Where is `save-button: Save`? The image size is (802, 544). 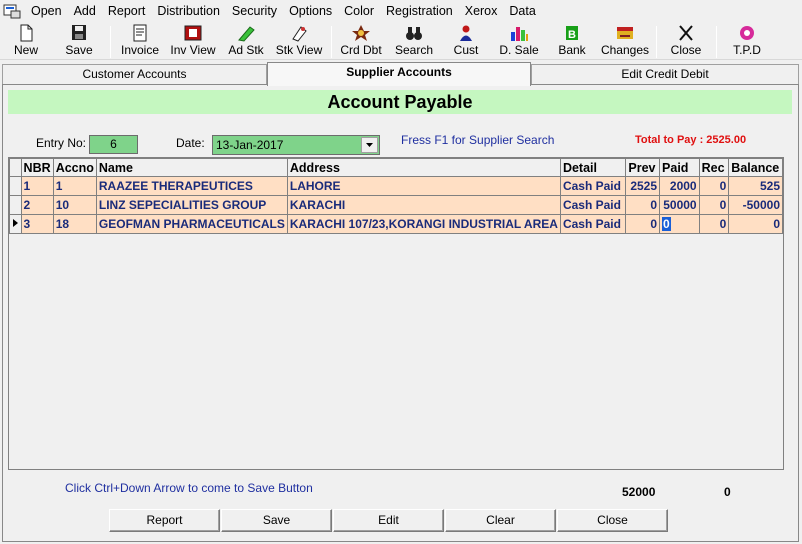 save-button: Save is located at coordinates (276, 520).